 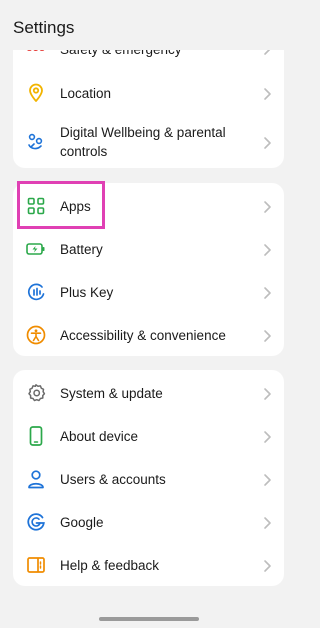 I want to click on menu-item-about-device: About device, so click(x=148, y=436).